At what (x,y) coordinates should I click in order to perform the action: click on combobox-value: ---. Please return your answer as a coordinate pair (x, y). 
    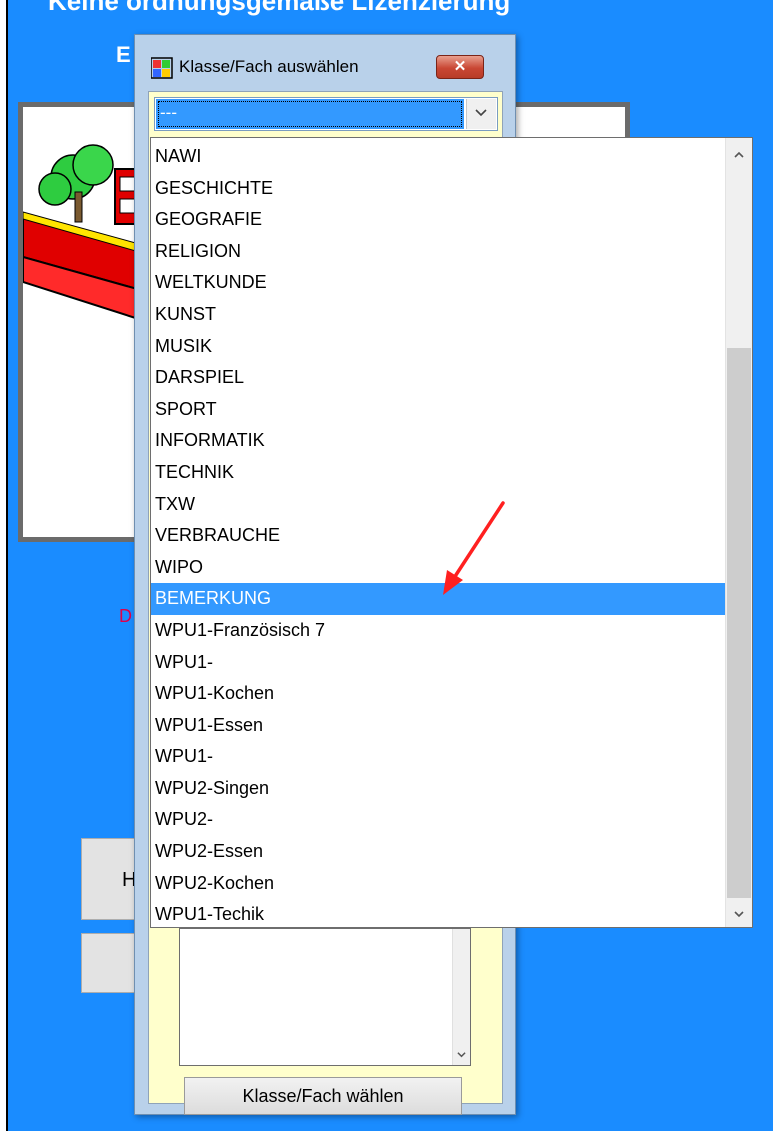
    Looking at the image, I should click on (310, 114).